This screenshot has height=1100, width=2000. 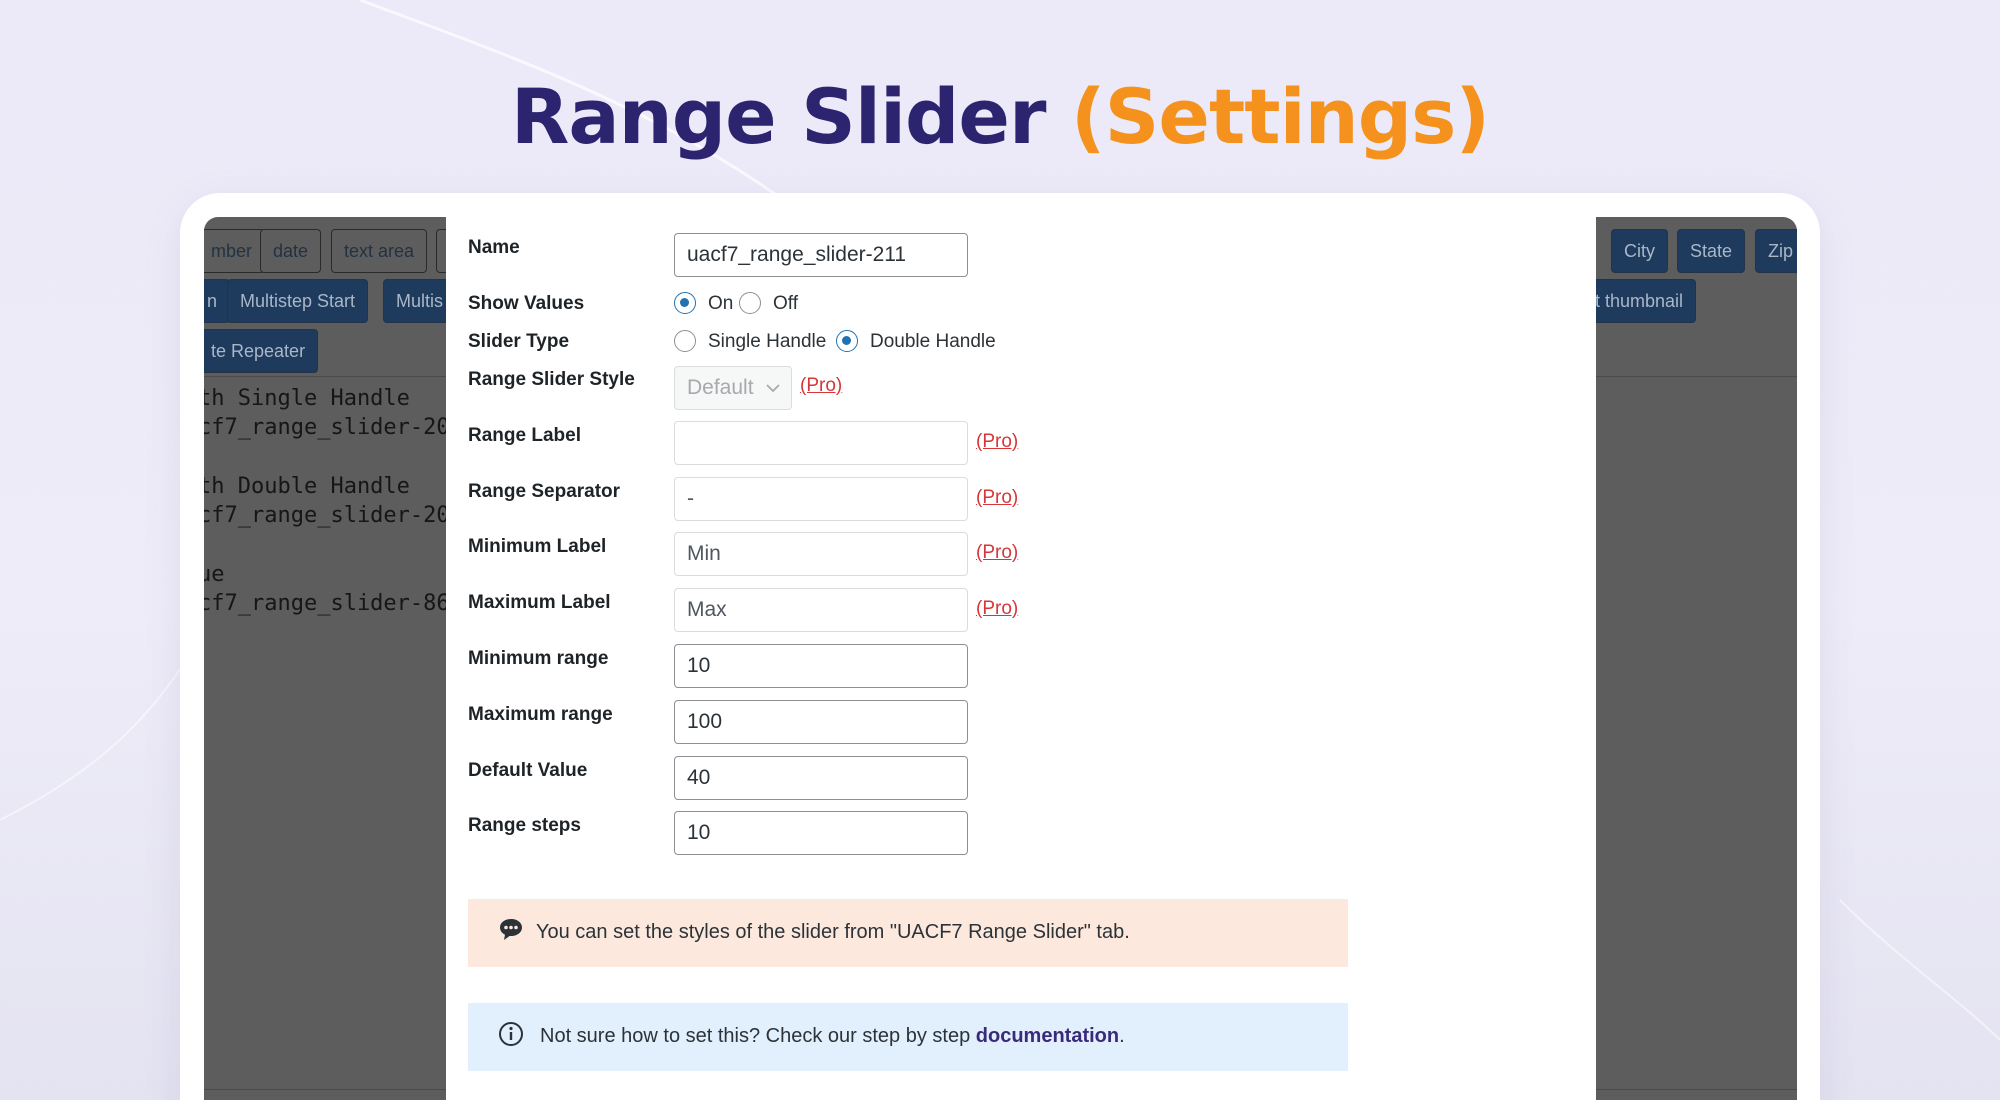 I want to click on tag-button-multistep-start: Multistep Start, so click(x=298, y=301).